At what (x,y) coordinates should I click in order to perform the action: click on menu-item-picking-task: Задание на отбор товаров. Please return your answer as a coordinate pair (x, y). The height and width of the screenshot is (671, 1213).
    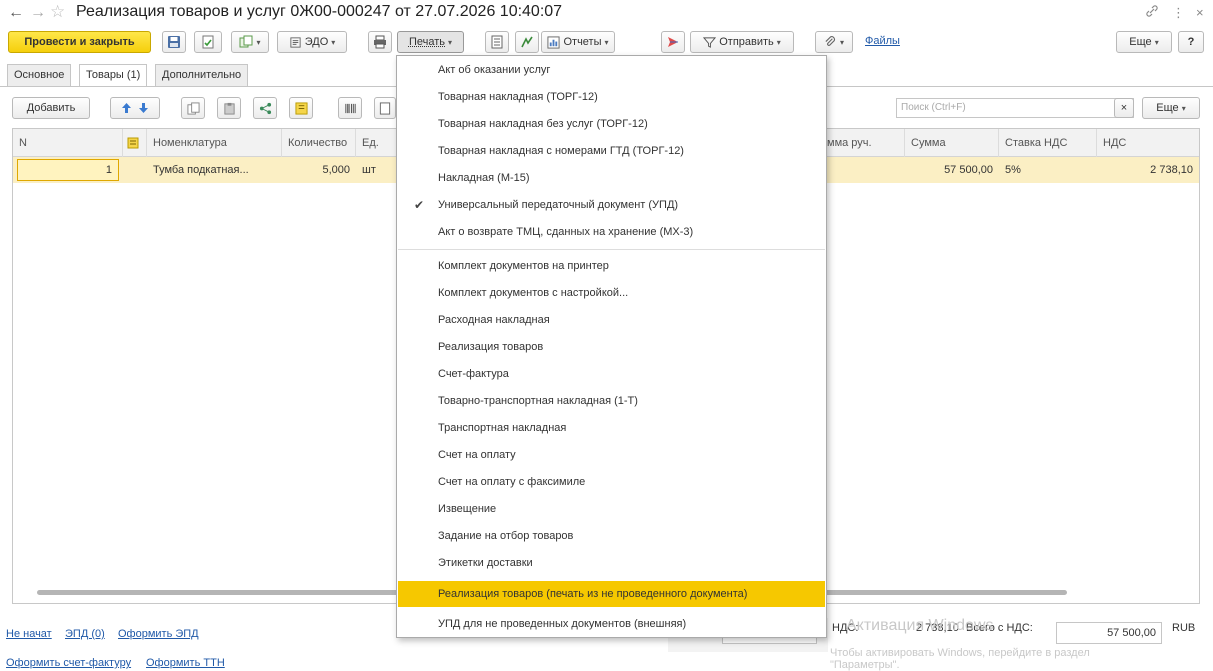
    Looking at the image, I should click on (611, 536).